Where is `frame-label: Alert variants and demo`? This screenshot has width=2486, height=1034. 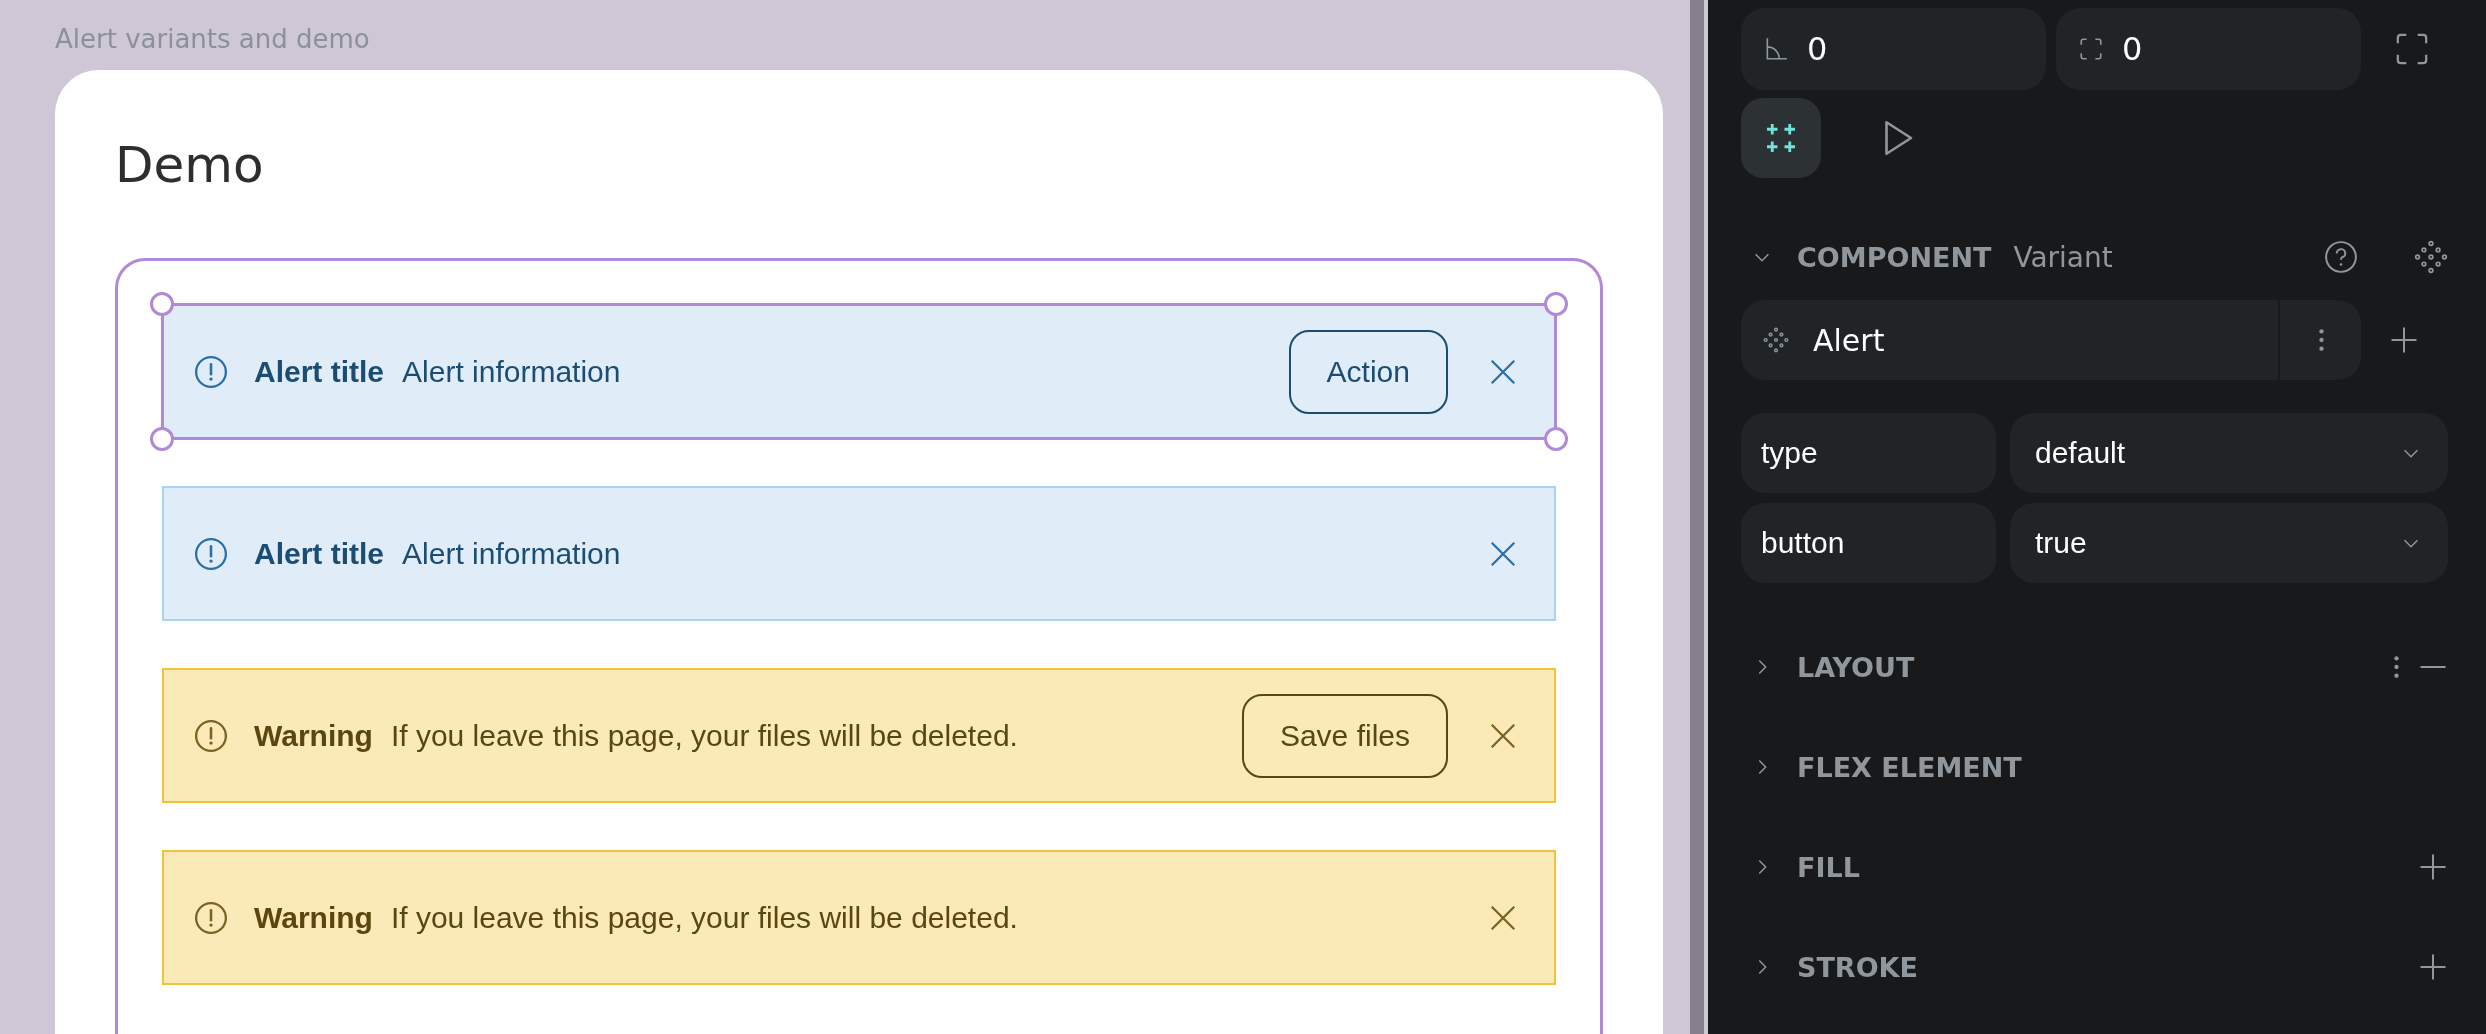
frame-label: Alert variants and demo is located at coordinates (212, 39).